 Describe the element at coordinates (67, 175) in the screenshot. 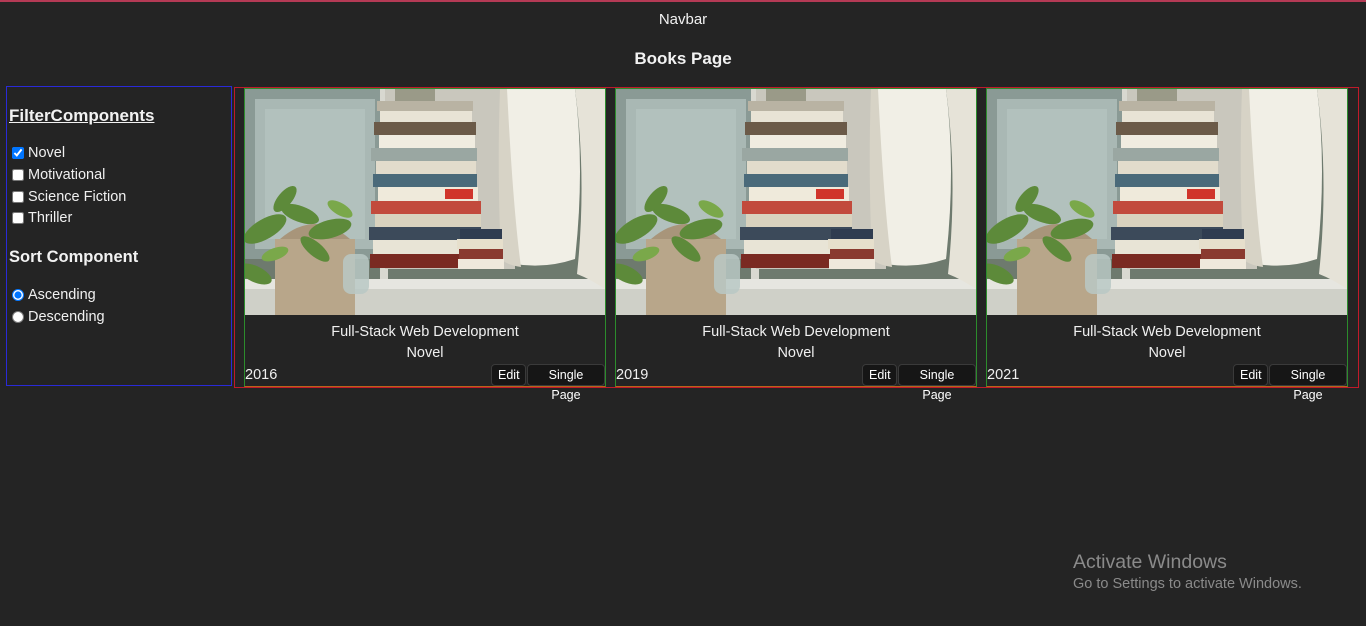

I see `filter-label: Motivational` at that location.